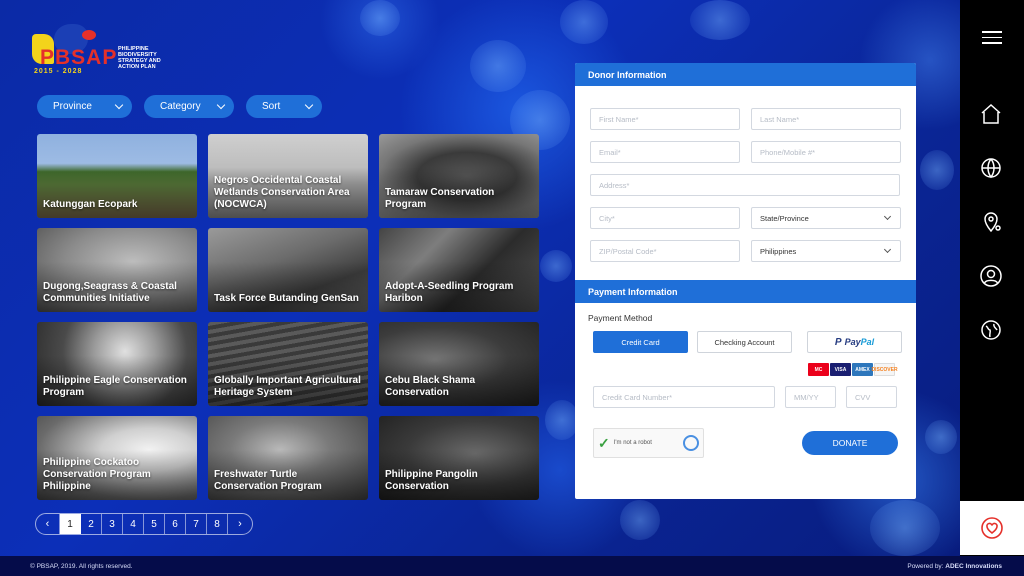  I want to click on phone-field: Phone/Mobile #*, so click(826, 152).